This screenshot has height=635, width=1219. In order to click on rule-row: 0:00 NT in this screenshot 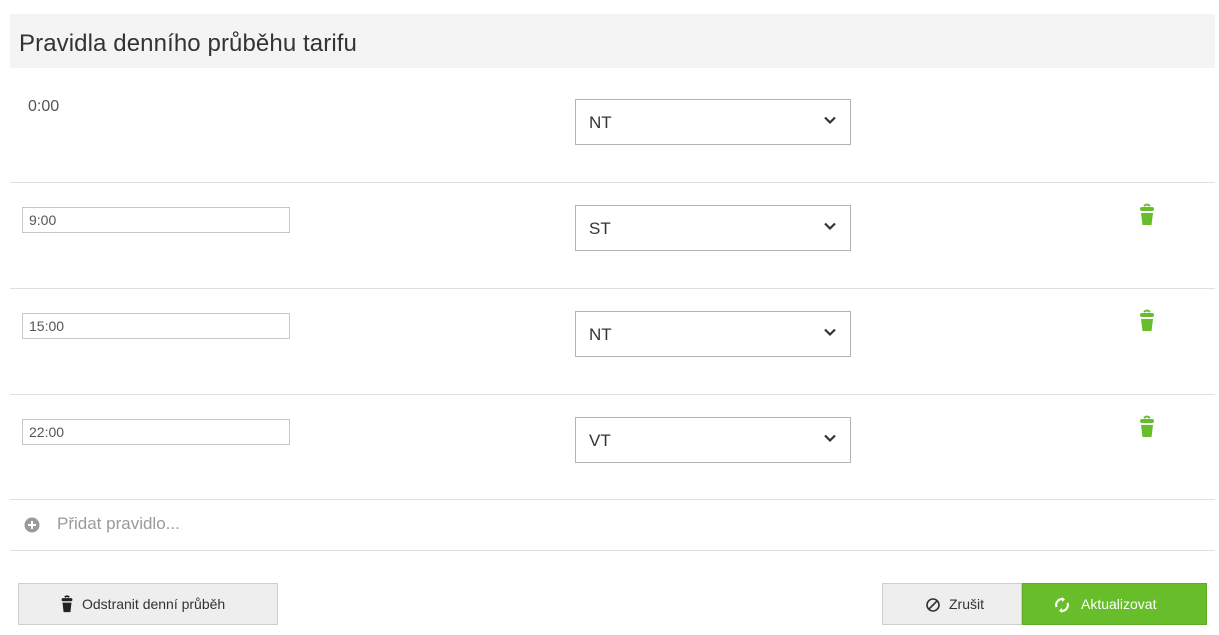, I will do `click(612, 136)`.